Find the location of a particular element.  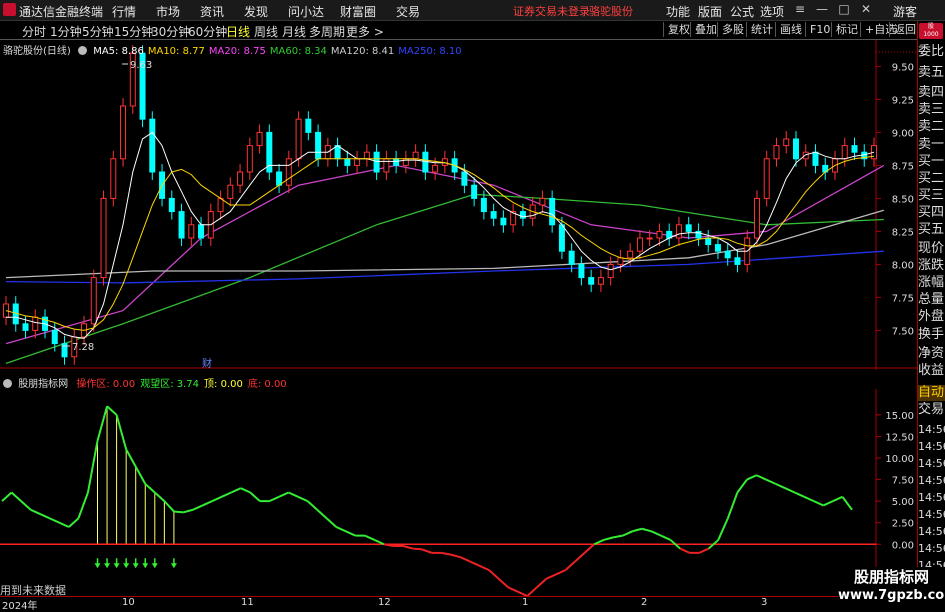

menu-banmian: 版面 is located at coordinates (710, 11).